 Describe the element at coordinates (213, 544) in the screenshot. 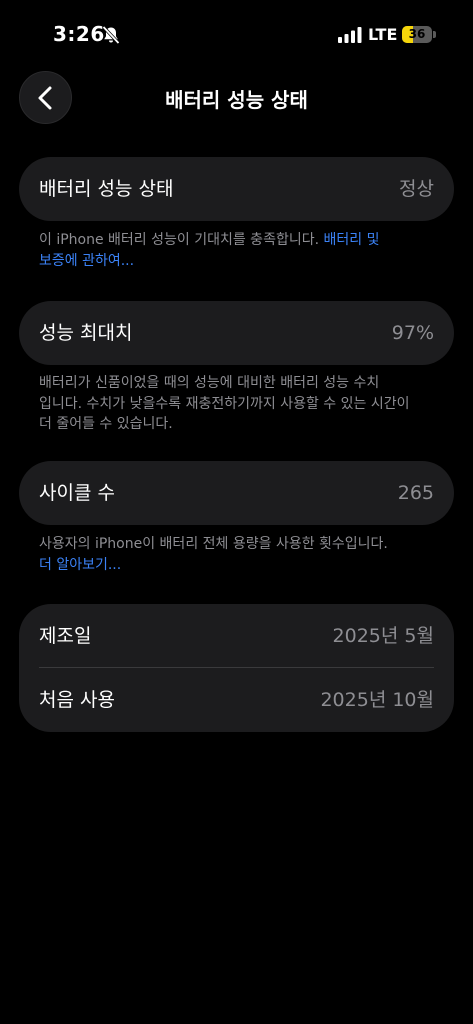

I see `cycle-count-note-text: 사용자의 iPhone이 배터리 전체 용량을 사용한 횟수입니다.` at that location.